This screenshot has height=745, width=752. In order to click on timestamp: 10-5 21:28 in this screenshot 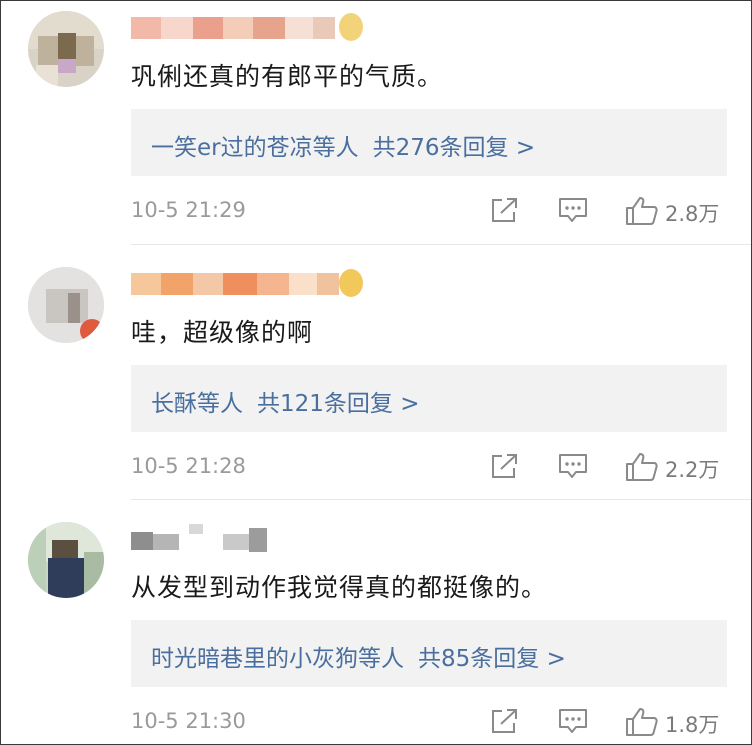, I will do `click(188, 466)`.